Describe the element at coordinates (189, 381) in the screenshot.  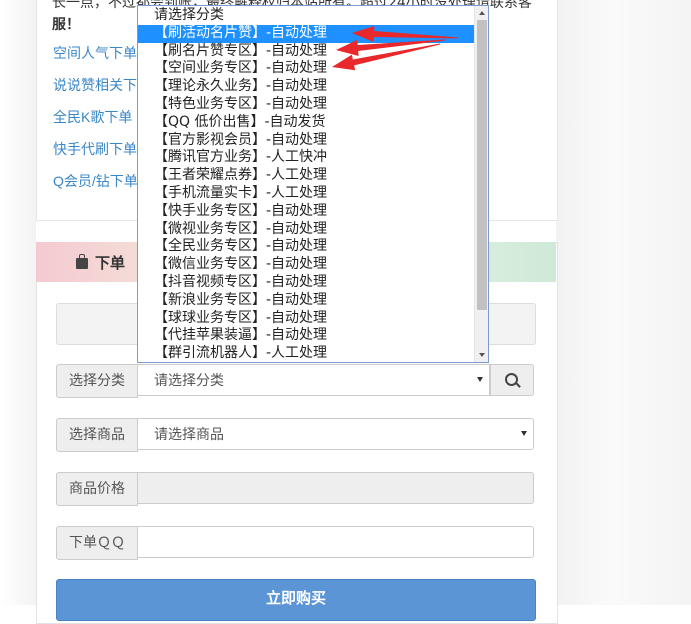
I see `category-select-value: 请选择分类` at that location.